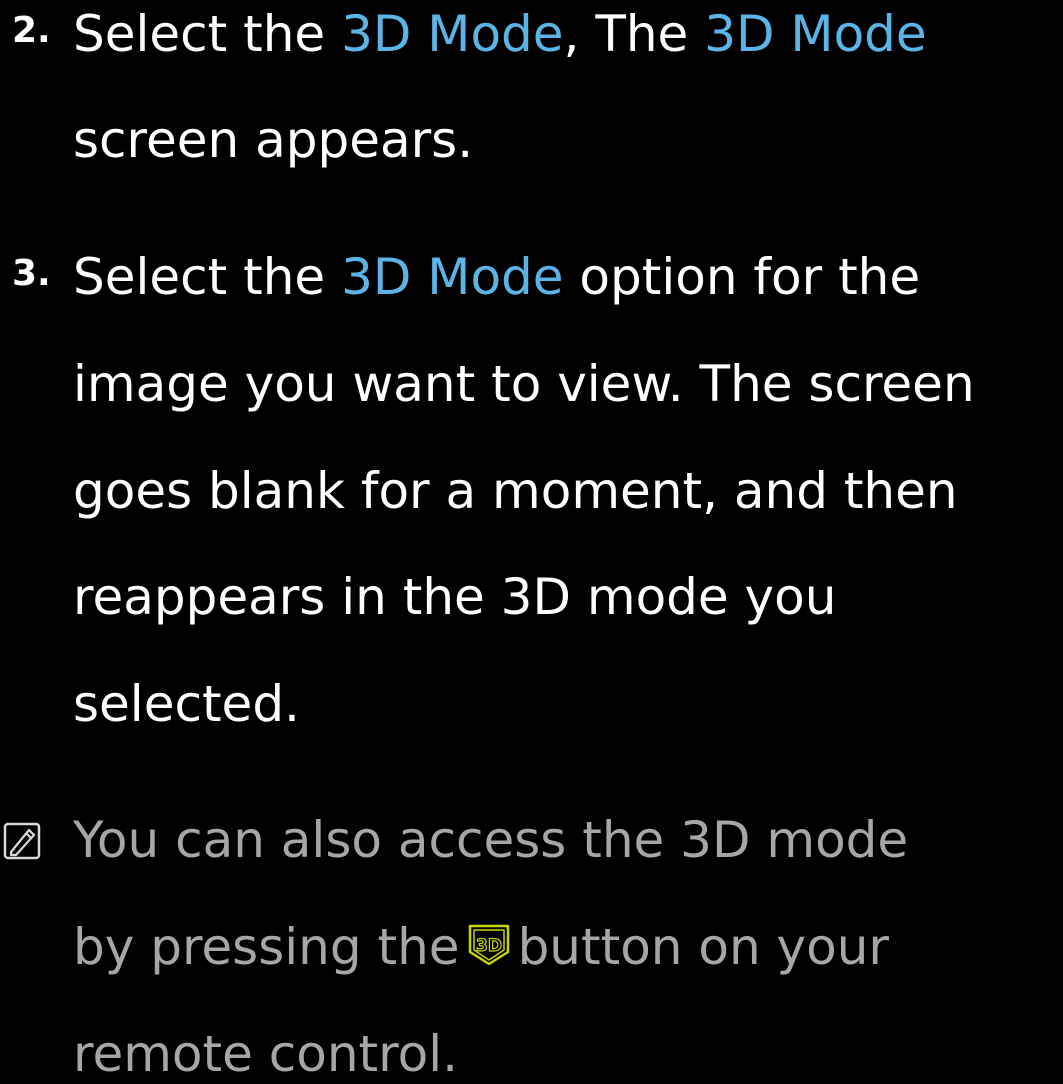 The image size is (1063, 1084). I want to click on svg-text: 3D, so click(489, 946).